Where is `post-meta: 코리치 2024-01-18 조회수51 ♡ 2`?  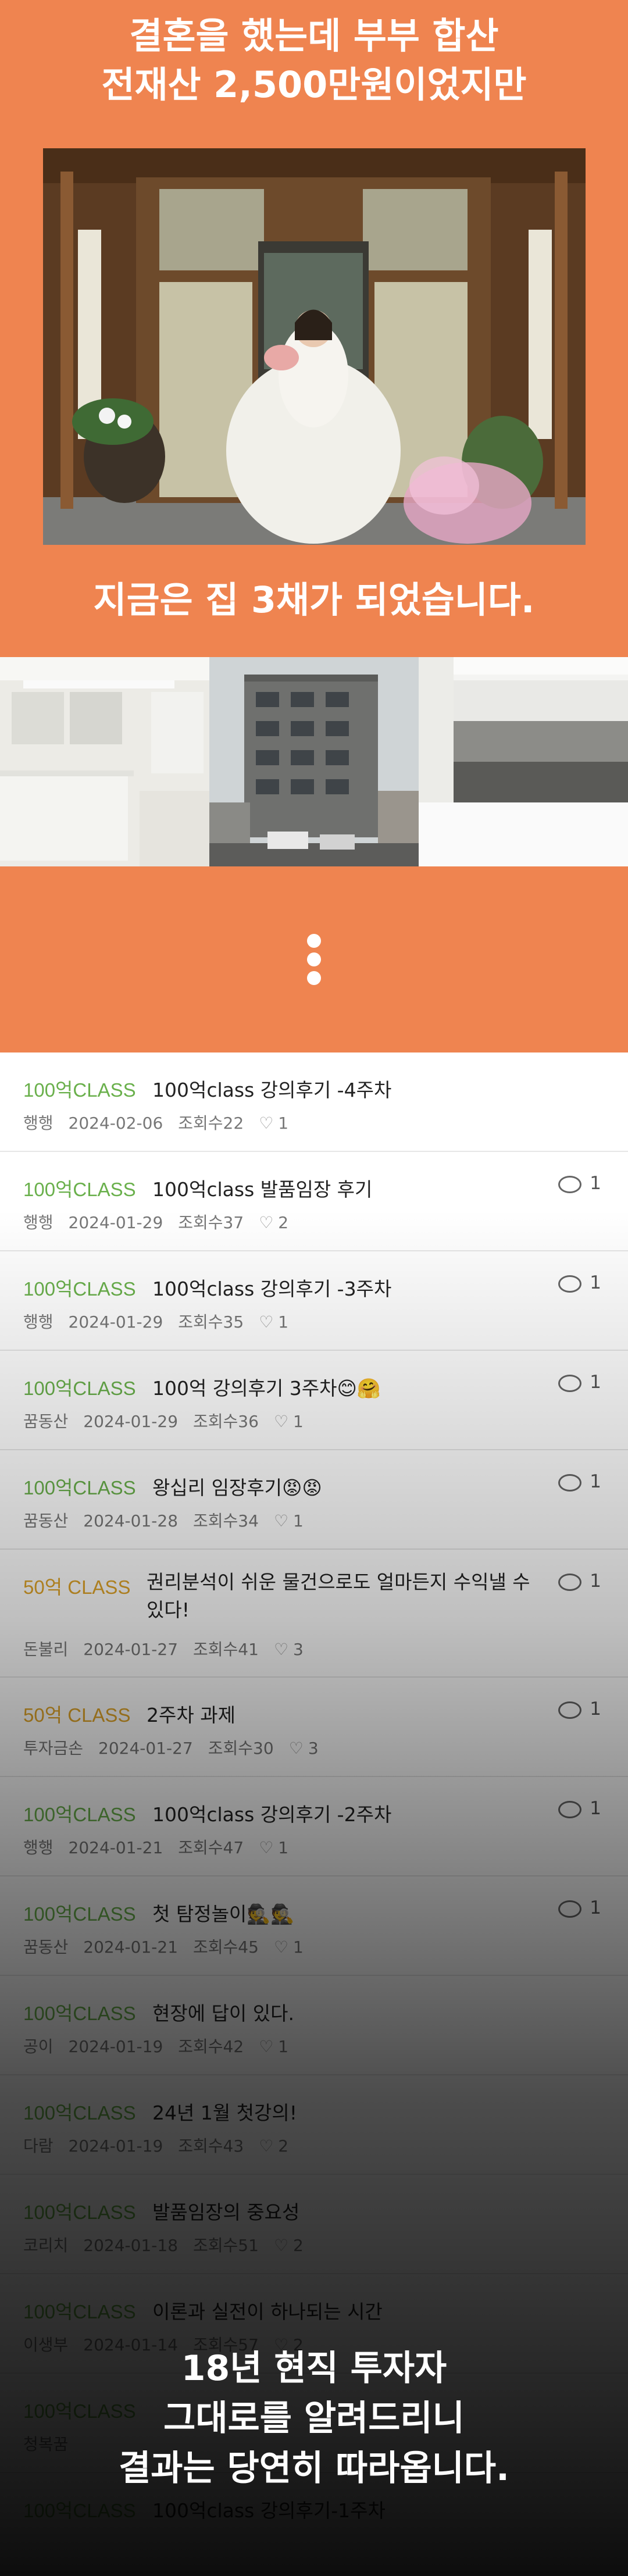 post-meta: 코리치 2024-01-18 조회수51 ♡ 2 is located at coordinates (171, 2245).